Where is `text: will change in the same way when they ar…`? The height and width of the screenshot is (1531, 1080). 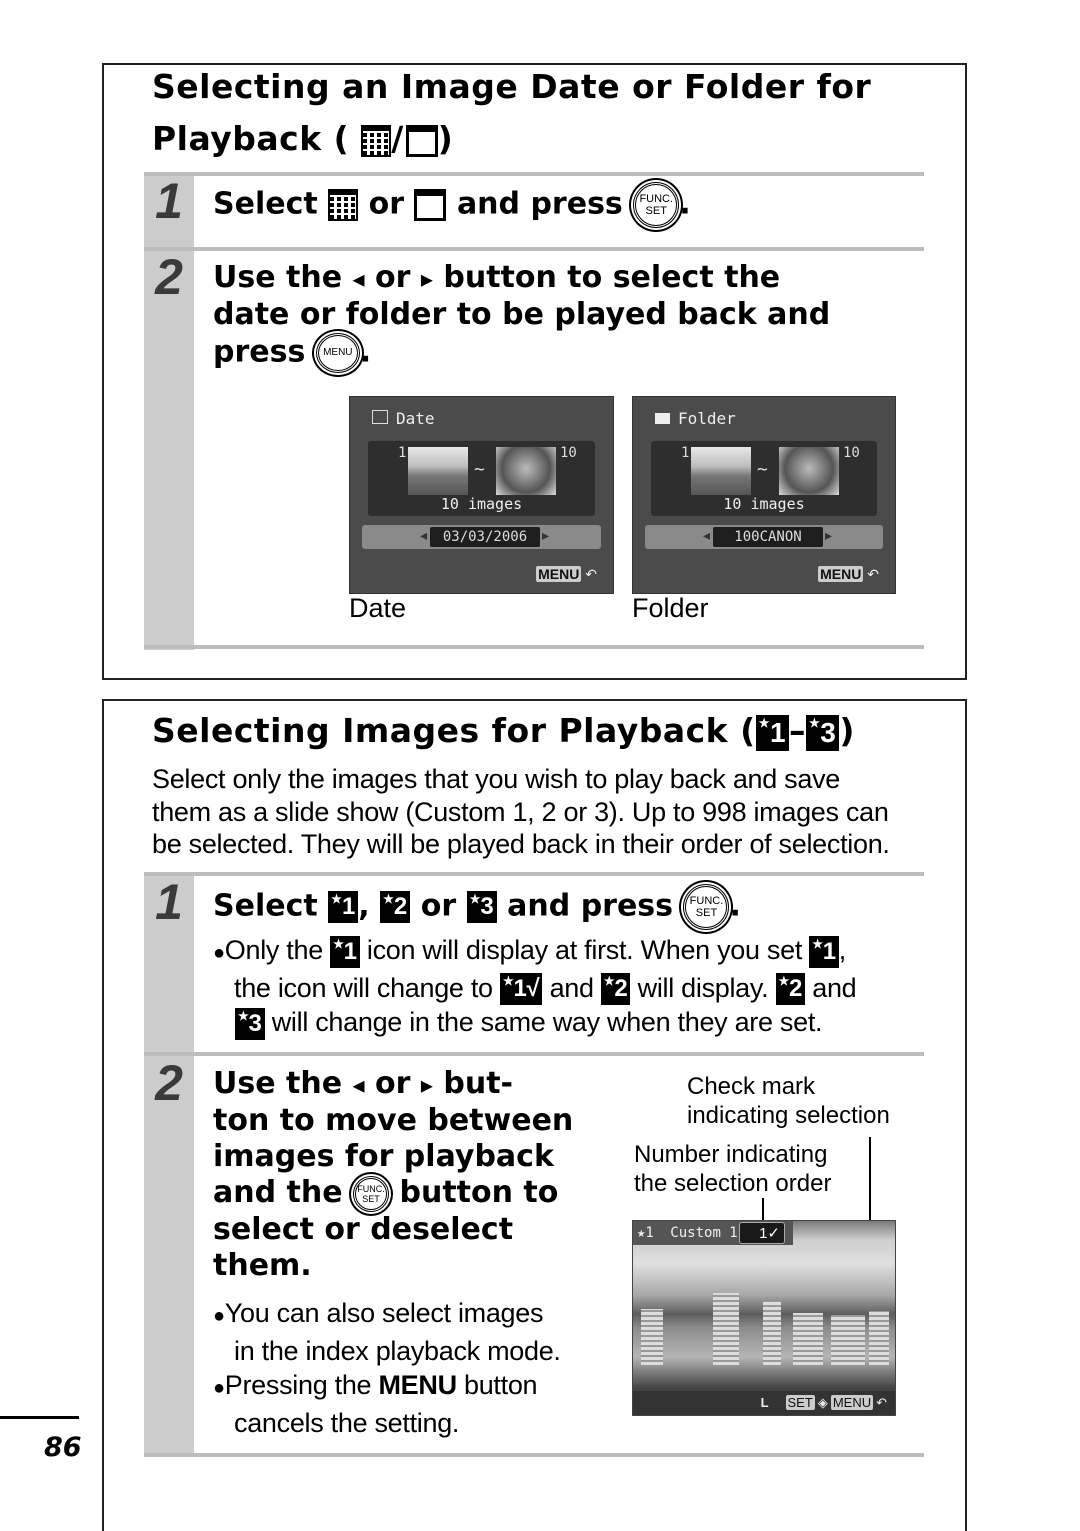
text: will change in the same way when they ar… is located at coordinates (547, 1022).